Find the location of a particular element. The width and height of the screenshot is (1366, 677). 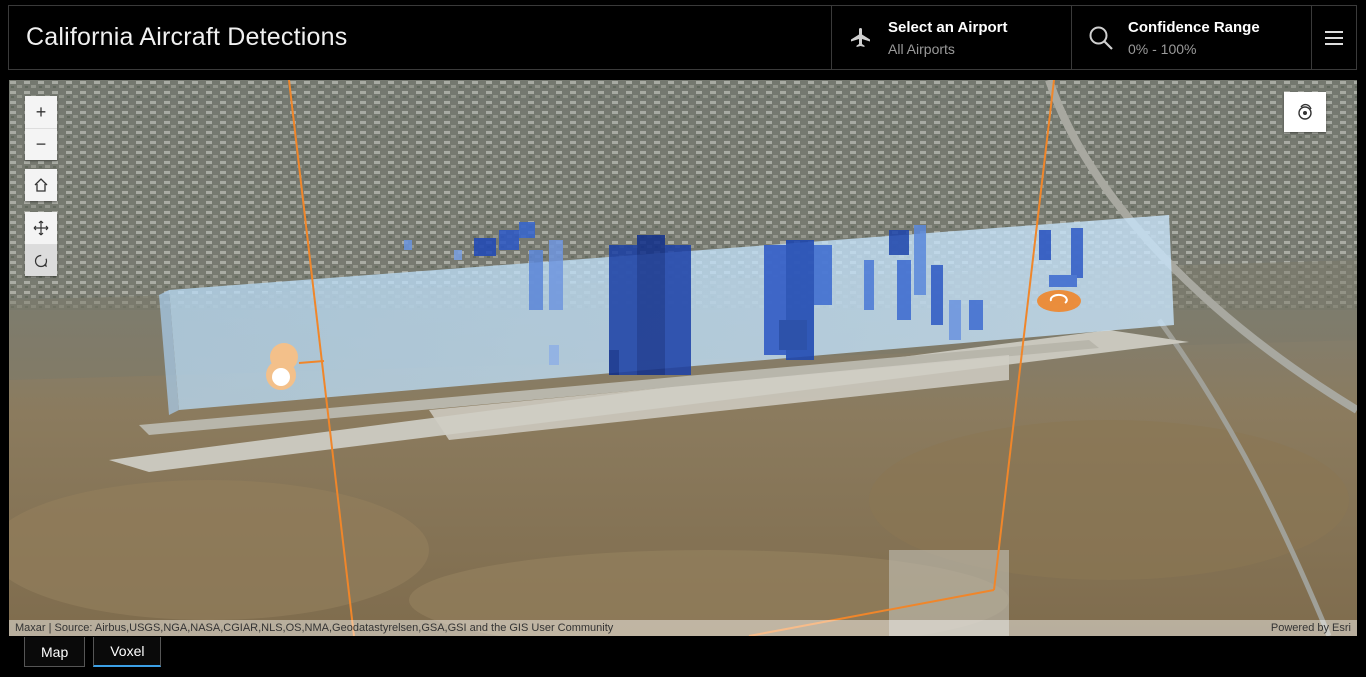

compass-button is located at coordinates (1305, 112).